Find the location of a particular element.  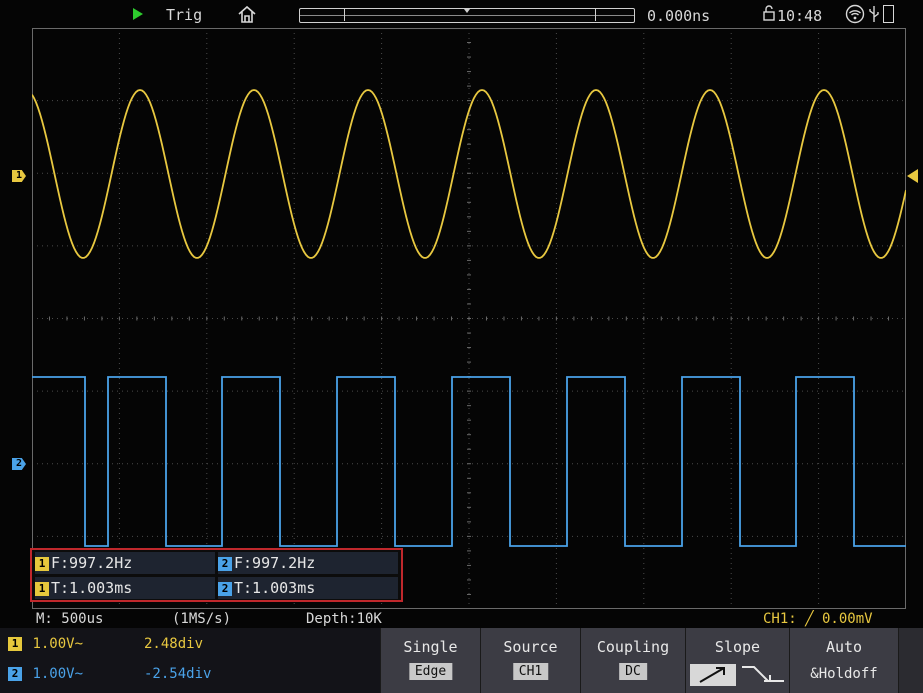

acquisition-status-line: M: 500us (1MS/s) Depth:10K CH1: ╱ 0.00mV is located at coordinates (461, 619).